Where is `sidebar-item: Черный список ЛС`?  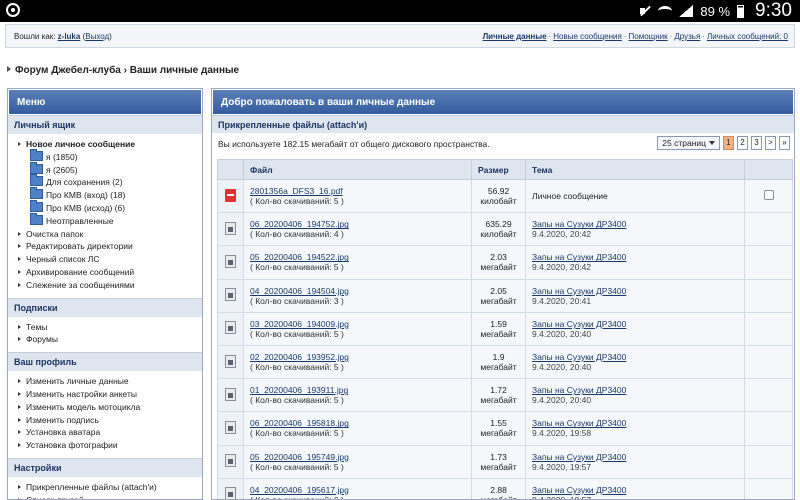 sidebar-item: Черный список ЛС is located at coordinates (110, 259).